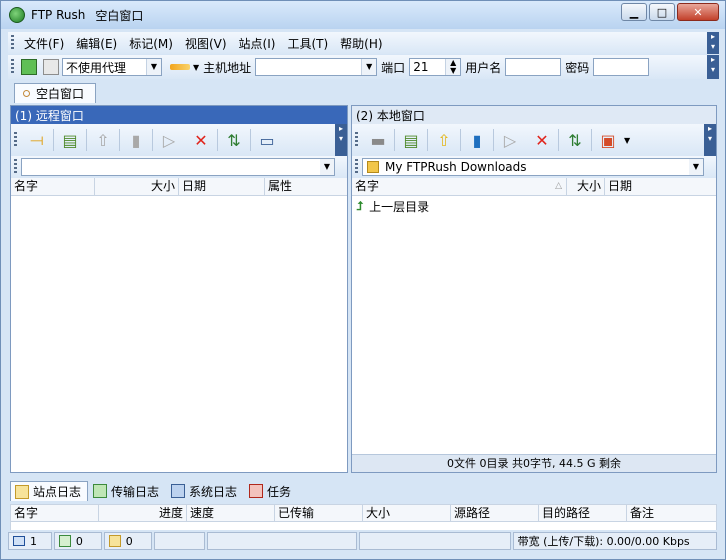 The height and width of the screenshot is (560, 726). What do you see at coordinates (698, 12) in the screenshot?
I see `close-button: ✕` at bounding box center [698, 12].